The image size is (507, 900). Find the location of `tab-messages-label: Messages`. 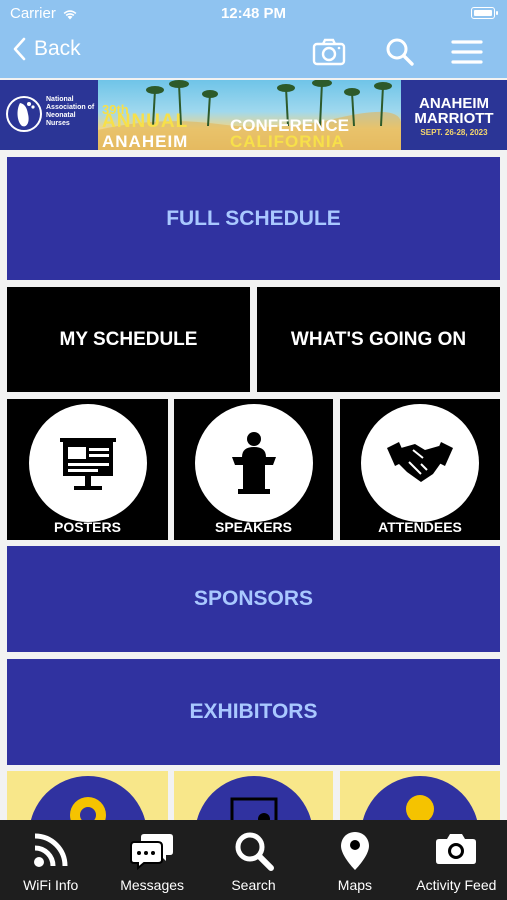

tab-messages-label: Messages is located at coordinates (152, 885).